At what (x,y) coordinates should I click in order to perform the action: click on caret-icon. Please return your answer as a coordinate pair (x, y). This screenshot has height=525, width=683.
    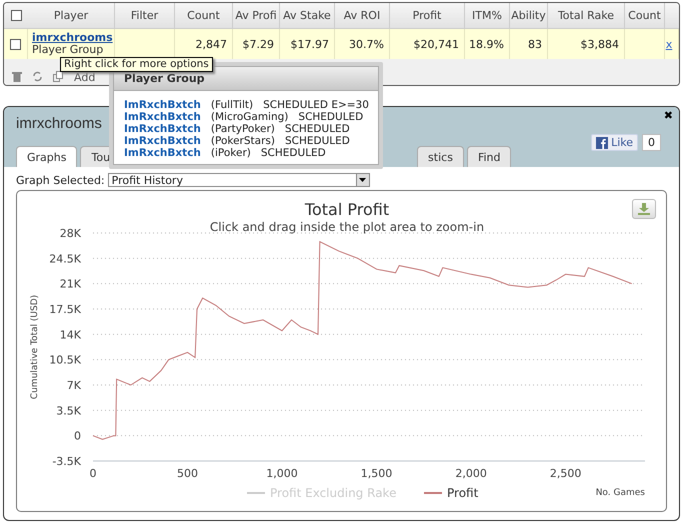
    Looking at the image, I should click on (362, 180).